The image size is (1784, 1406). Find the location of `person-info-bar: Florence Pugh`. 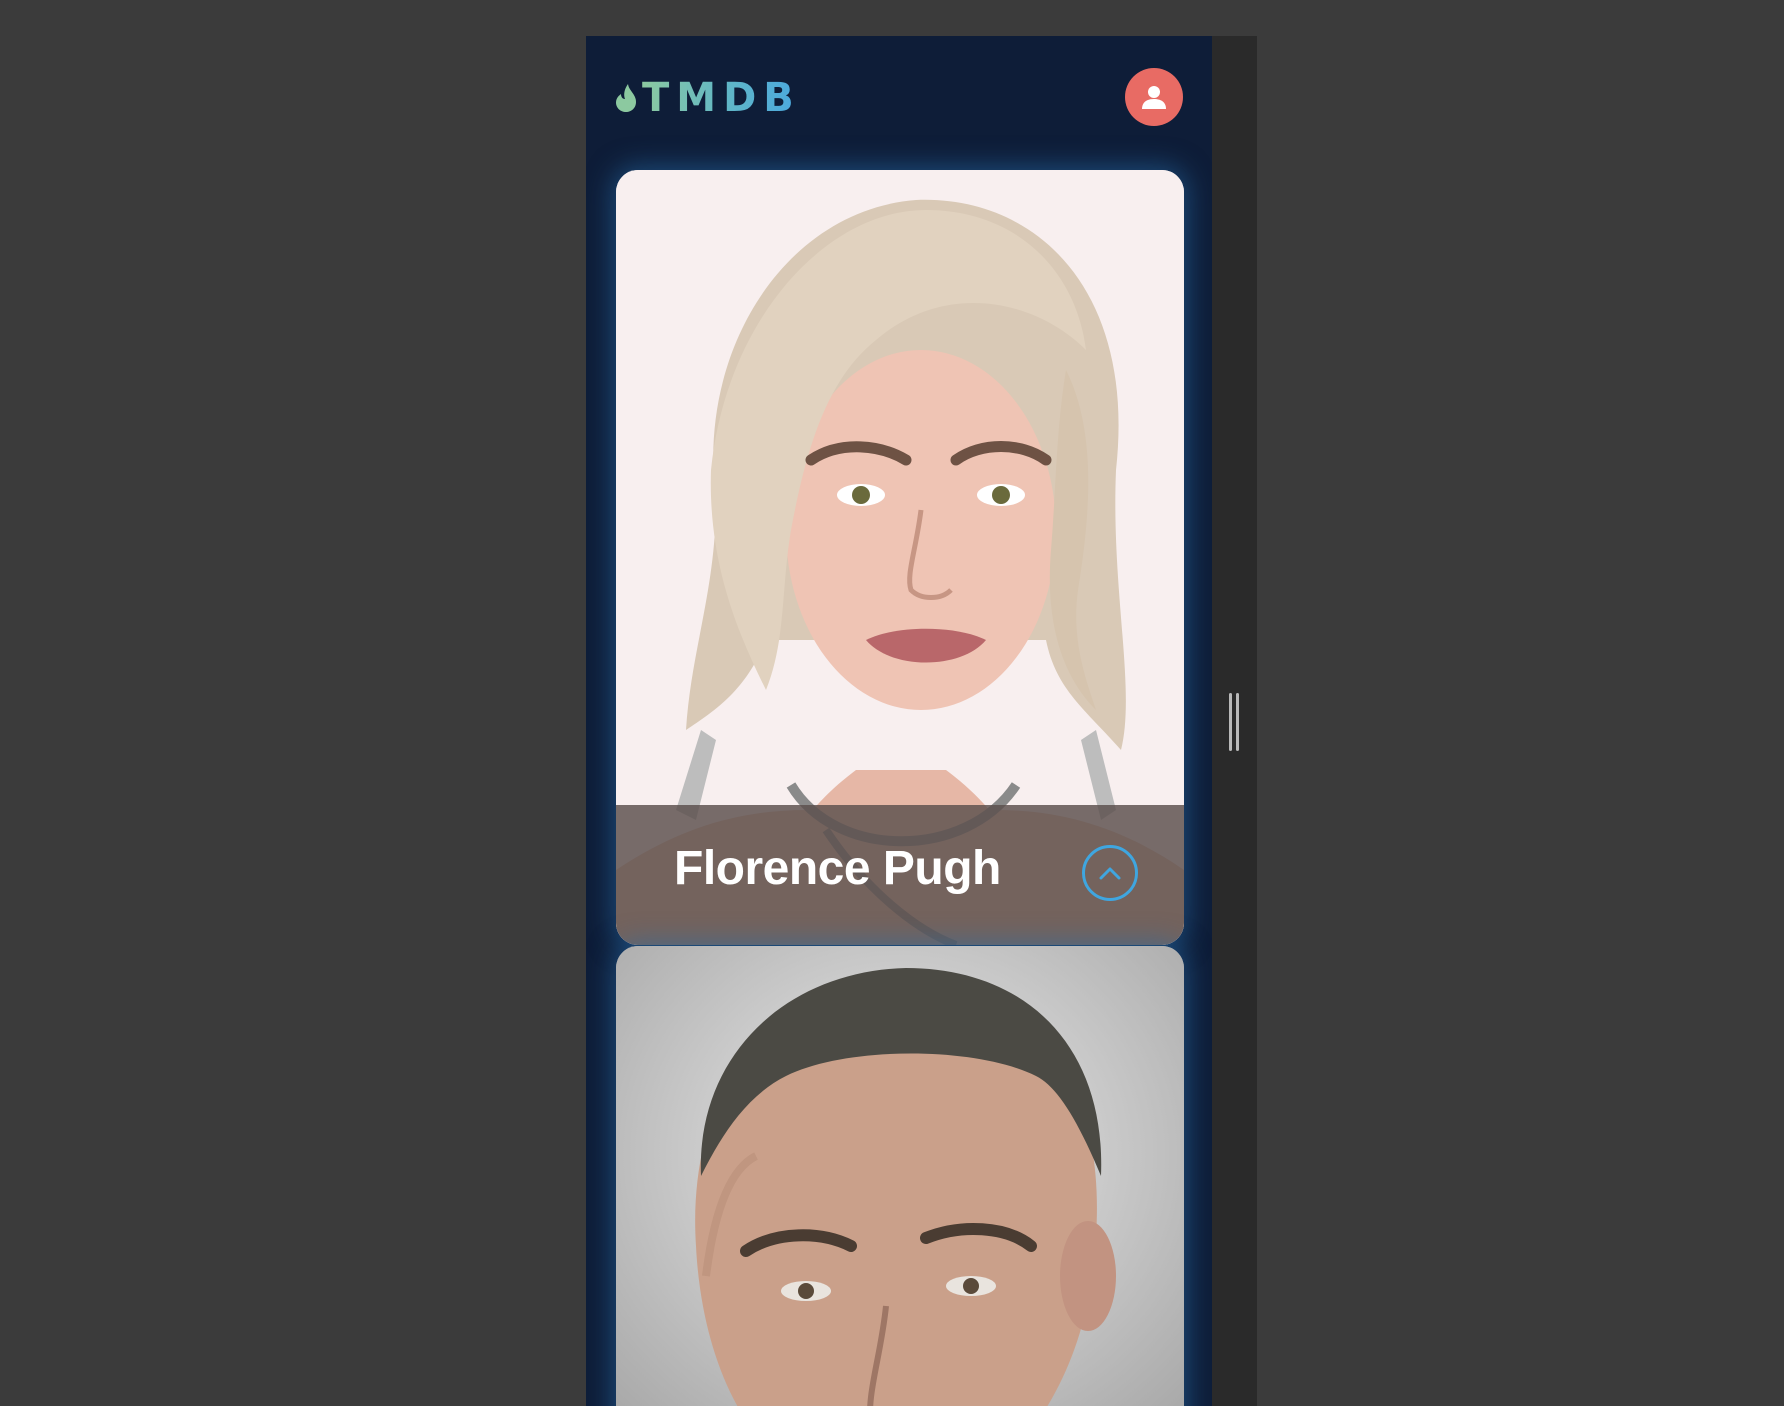

person-info-bar: Florence Pugh is located at coordinates (900, 875).